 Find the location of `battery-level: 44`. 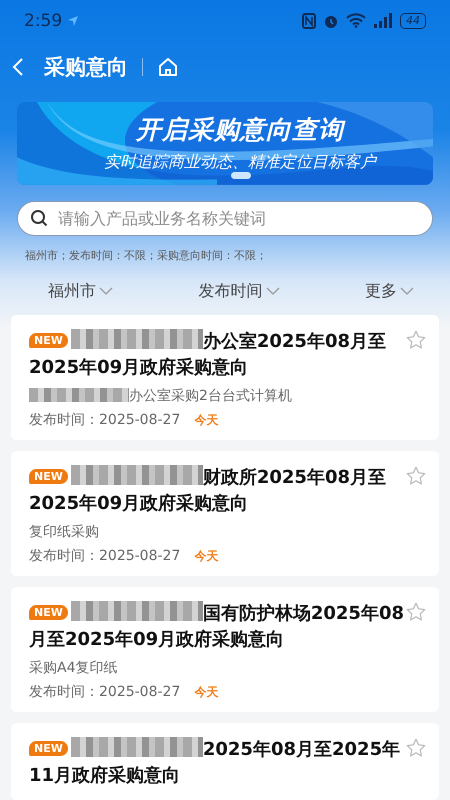

battery-level: 44 is located at coordinates (413, 20).